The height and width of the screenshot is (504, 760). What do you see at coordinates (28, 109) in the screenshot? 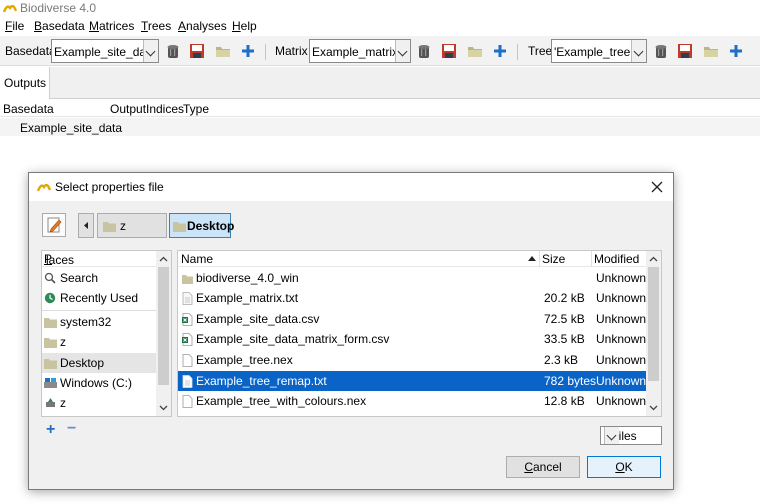
I see `column-header-basedata: Basedata` at bounding box center [28, 109].